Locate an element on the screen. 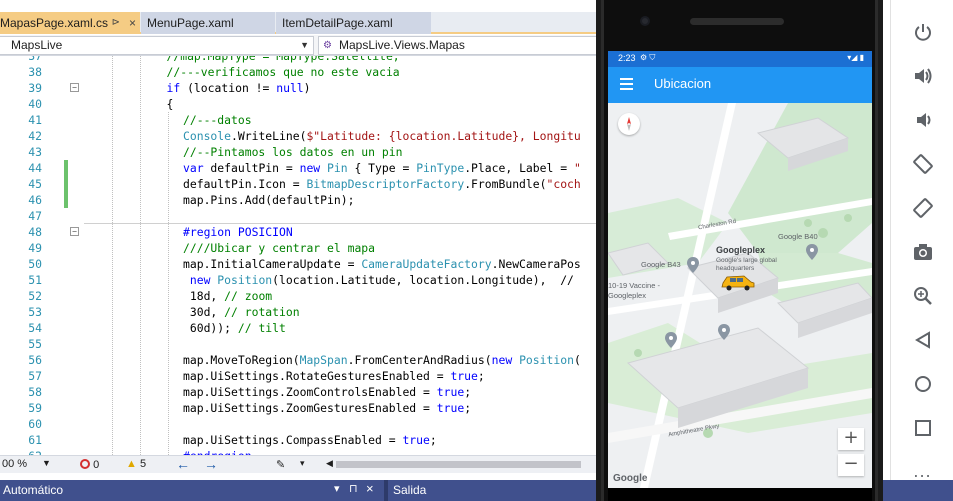 The image size is (953, 501). speaker-grille is located at coordinates (737, 21).